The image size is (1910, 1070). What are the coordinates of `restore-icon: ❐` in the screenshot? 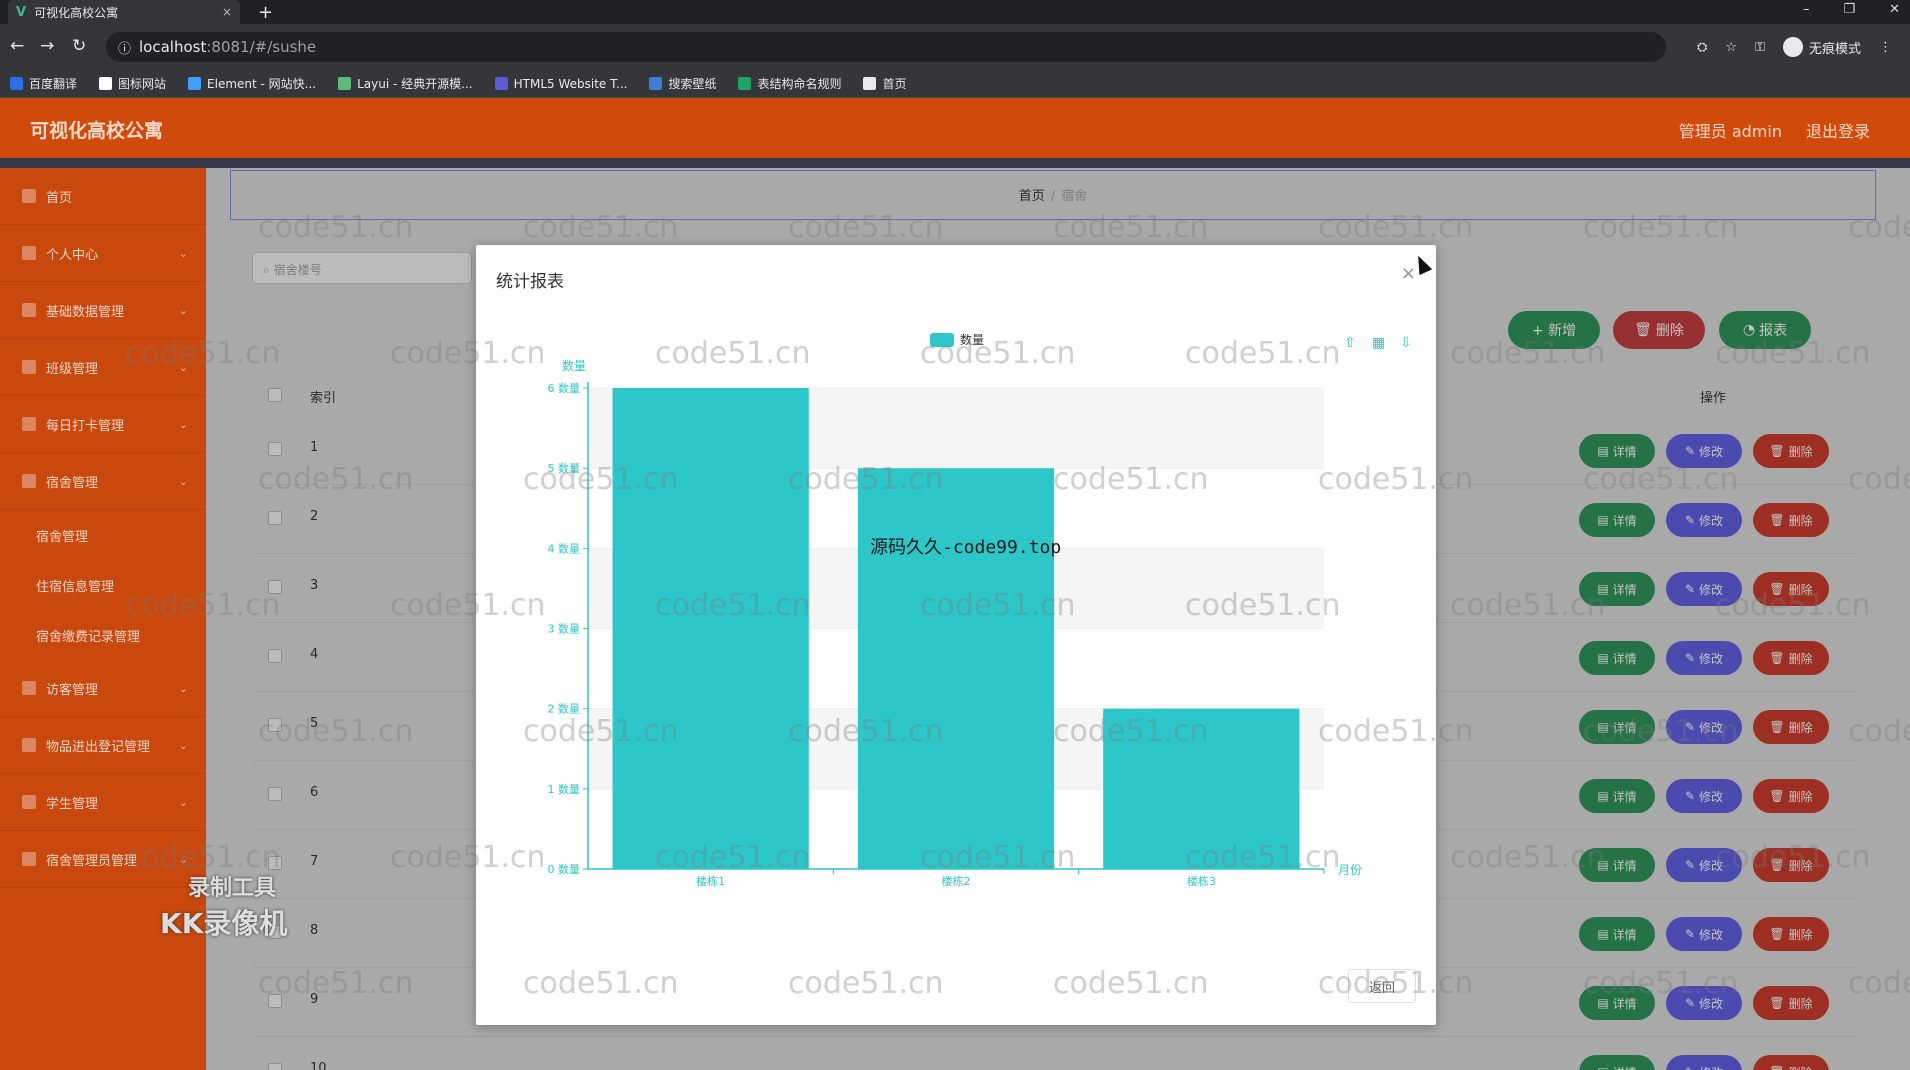 It's located at (1849, 9).